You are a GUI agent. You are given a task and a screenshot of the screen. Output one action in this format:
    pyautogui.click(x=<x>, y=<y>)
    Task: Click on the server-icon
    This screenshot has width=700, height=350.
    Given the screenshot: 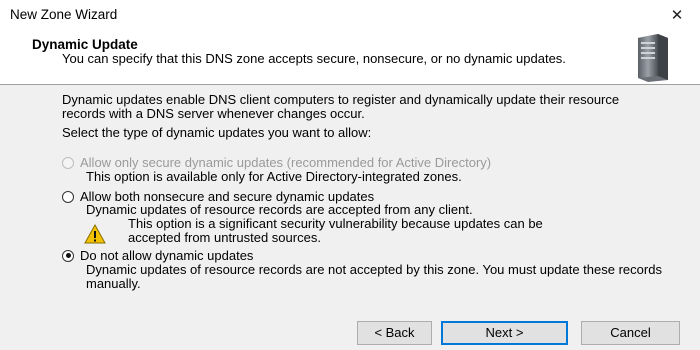 What is the action you would take?
    pyautogui.click(x=653, y=58)
    